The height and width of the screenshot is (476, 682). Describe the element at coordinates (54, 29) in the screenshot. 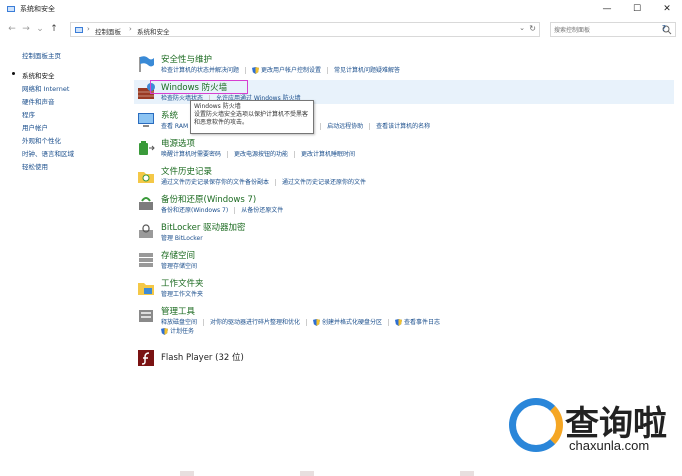

I see `up-arrow-icon: ↑` at that location.